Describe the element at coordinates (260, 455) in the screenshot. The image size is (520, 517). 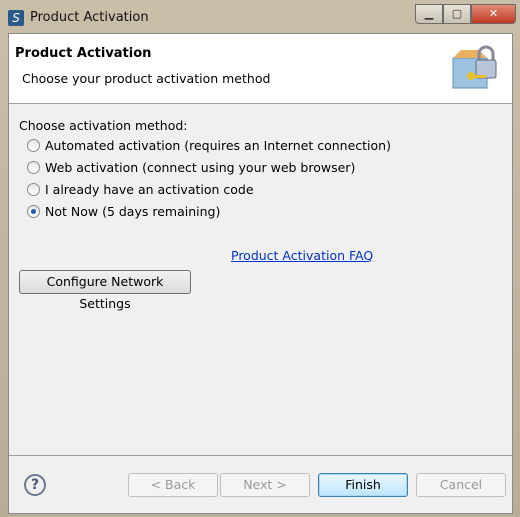
I see `divider` at that location.